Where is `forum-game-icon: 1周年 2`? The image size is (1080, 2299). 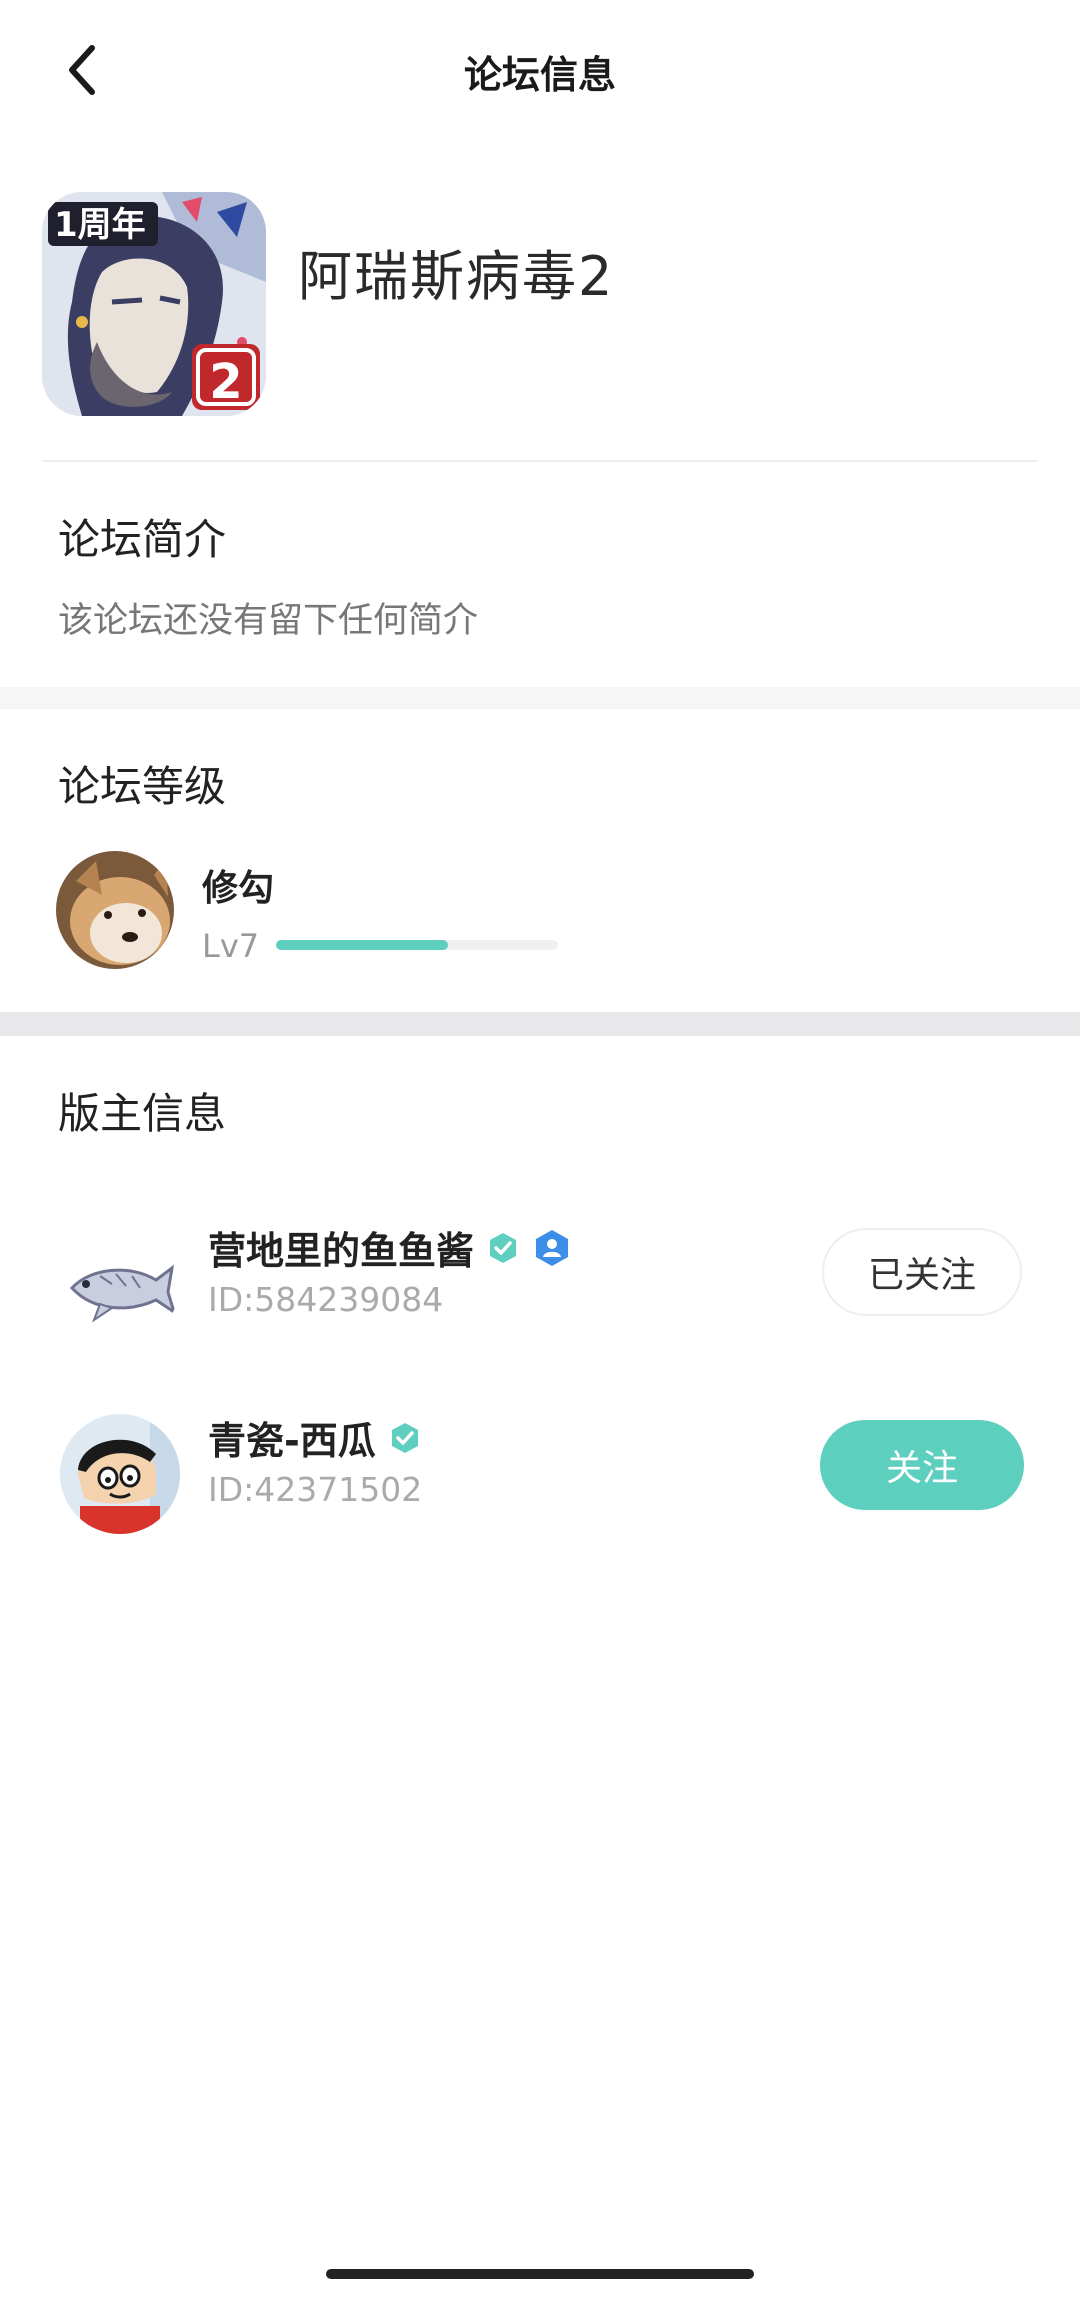
forum-game-icon: 1周年 2 is located at coordinates (154, 304).